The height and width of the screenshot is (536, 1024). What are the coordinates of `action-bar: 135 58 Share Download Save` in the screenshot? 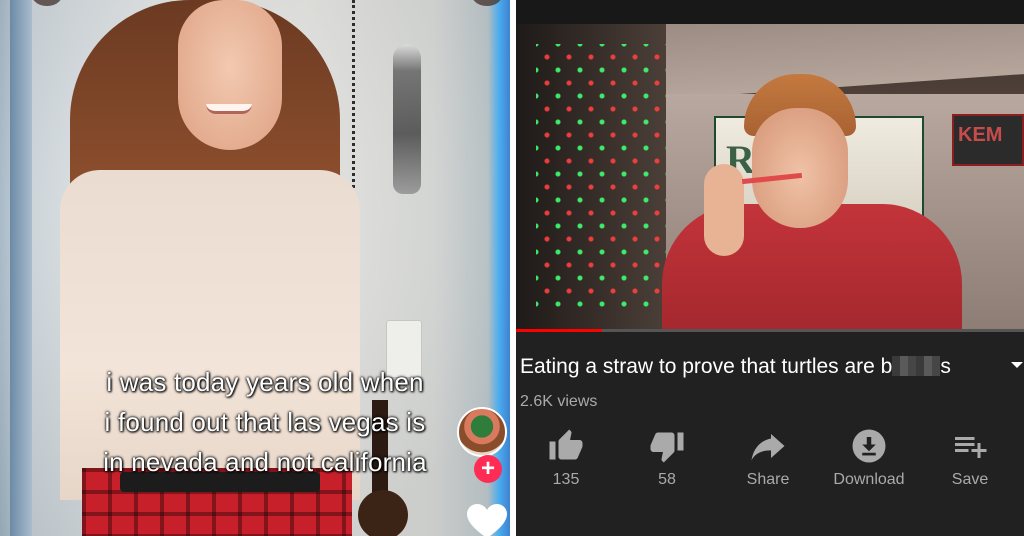 It's located at (770, 463).